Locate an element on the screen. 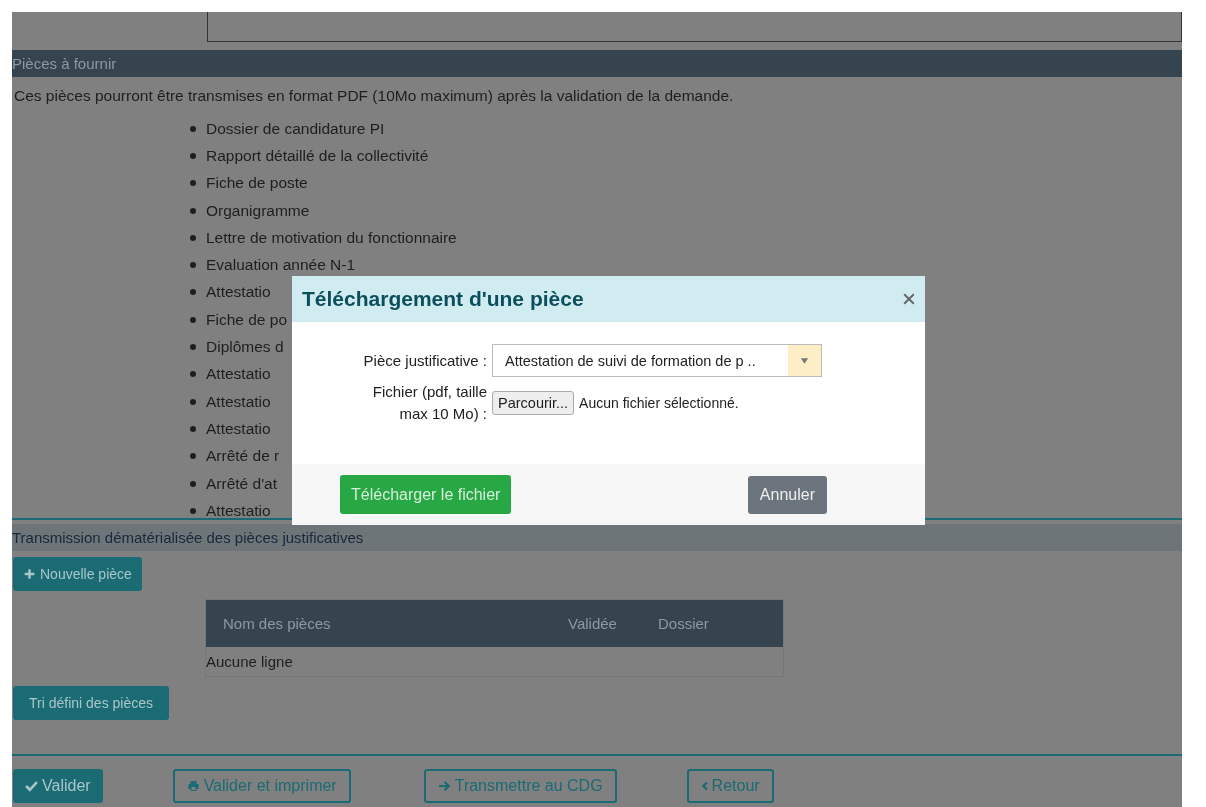  column-header: Dossier is located at coordinates (683, 624).